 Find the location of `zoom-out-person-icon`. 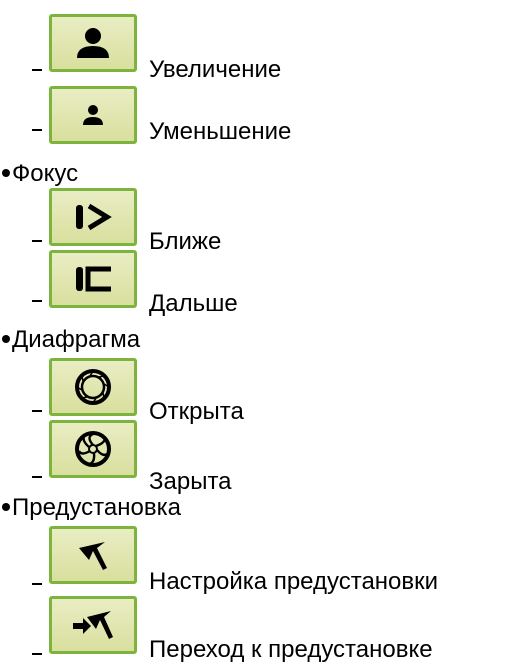

zoom-out-person-icon is located at coordinates (93, 115).